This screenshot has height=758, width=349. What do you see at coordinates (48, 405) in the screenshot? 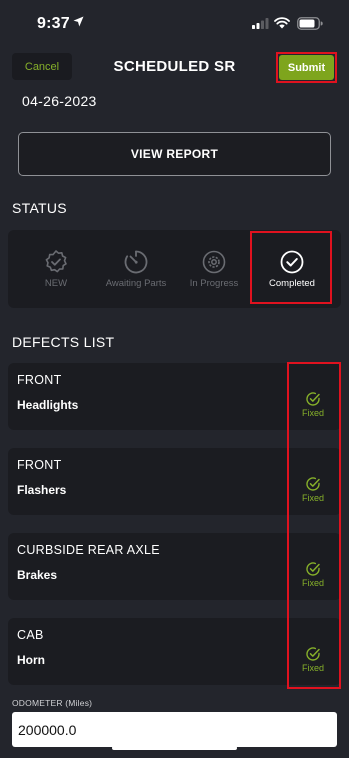
I see `defect-name: Headlights` at bounding box center [48, 405].